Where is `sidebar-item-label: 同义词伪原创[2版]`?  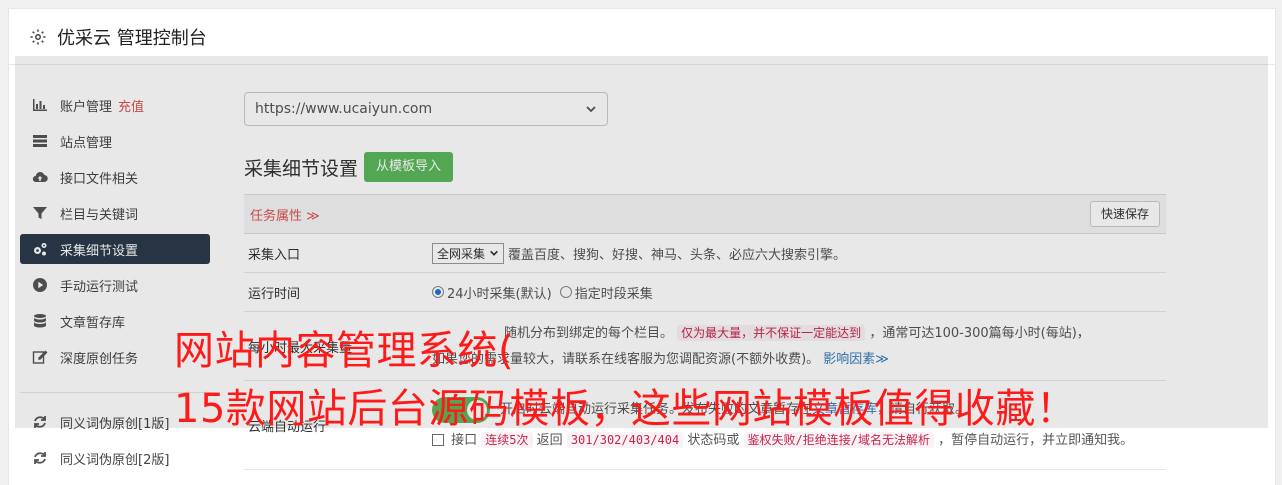
sidebar-item-label: 同义词伪原创[2版] is located at coordinates (115, 460).